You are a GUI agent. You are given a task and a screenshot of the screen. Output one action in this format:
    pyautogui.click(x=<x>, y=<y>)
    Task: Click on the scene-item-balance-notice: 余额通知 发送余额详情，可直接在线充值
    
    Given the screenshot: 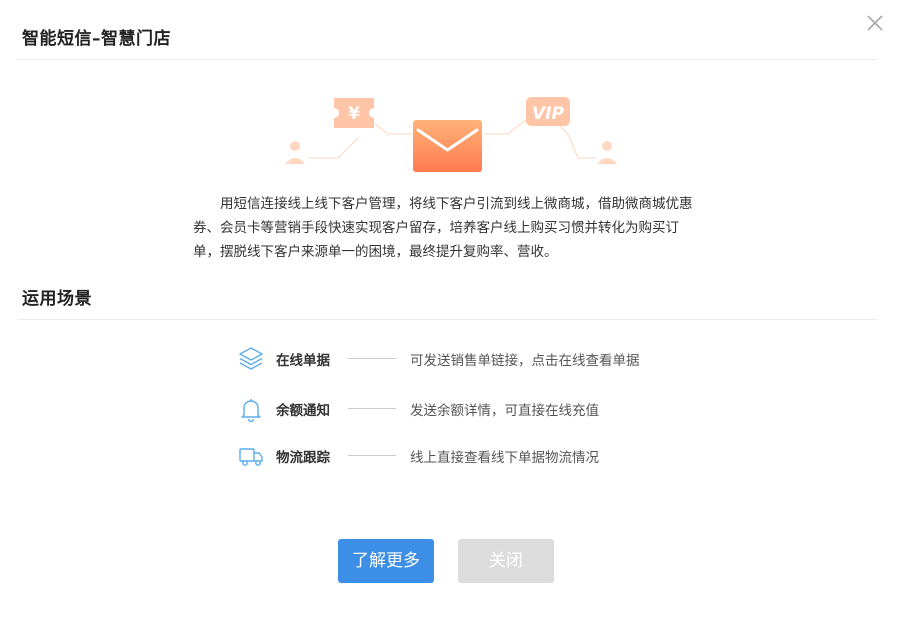 What is the action you would take?
    pyautogui.click(x=468, y=409)
    